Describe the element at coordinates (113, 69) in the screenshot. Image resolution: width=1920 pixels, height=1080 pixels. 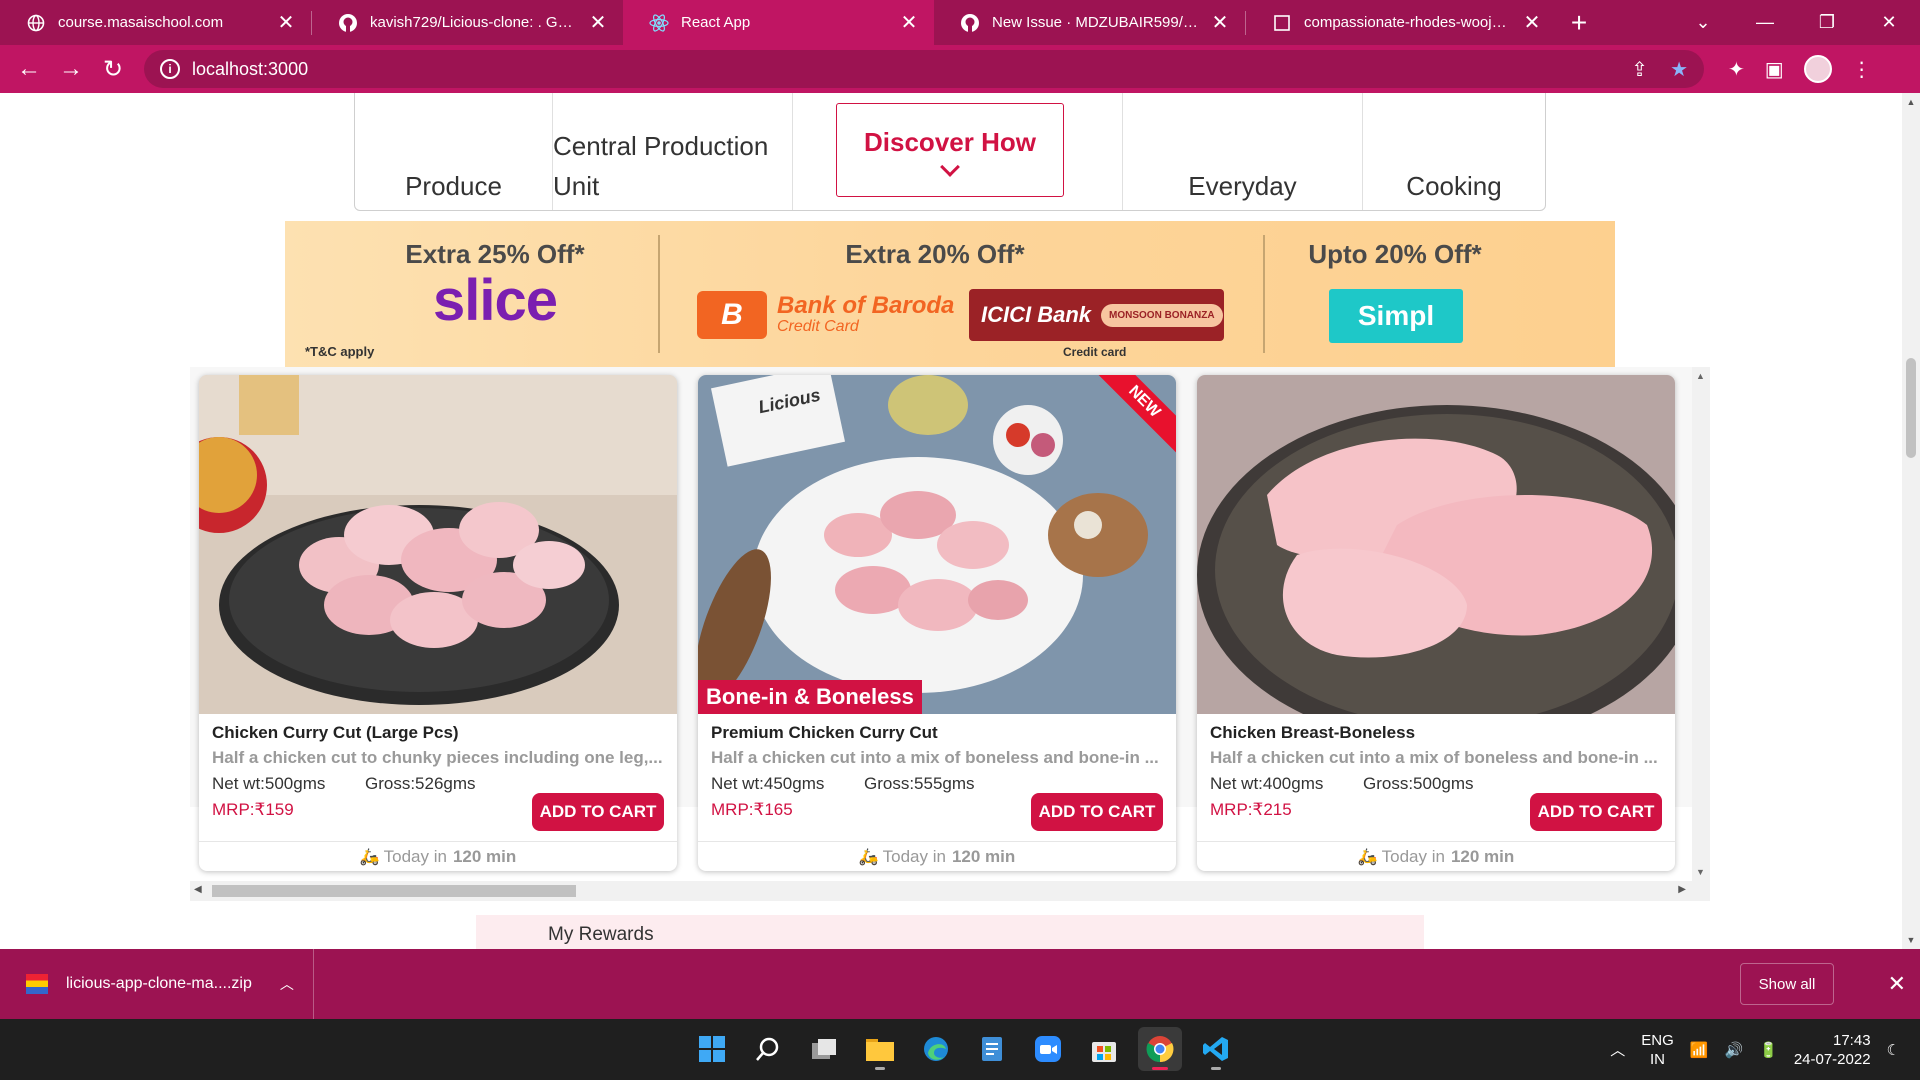
I see `reload-icon: ↻` at that location.